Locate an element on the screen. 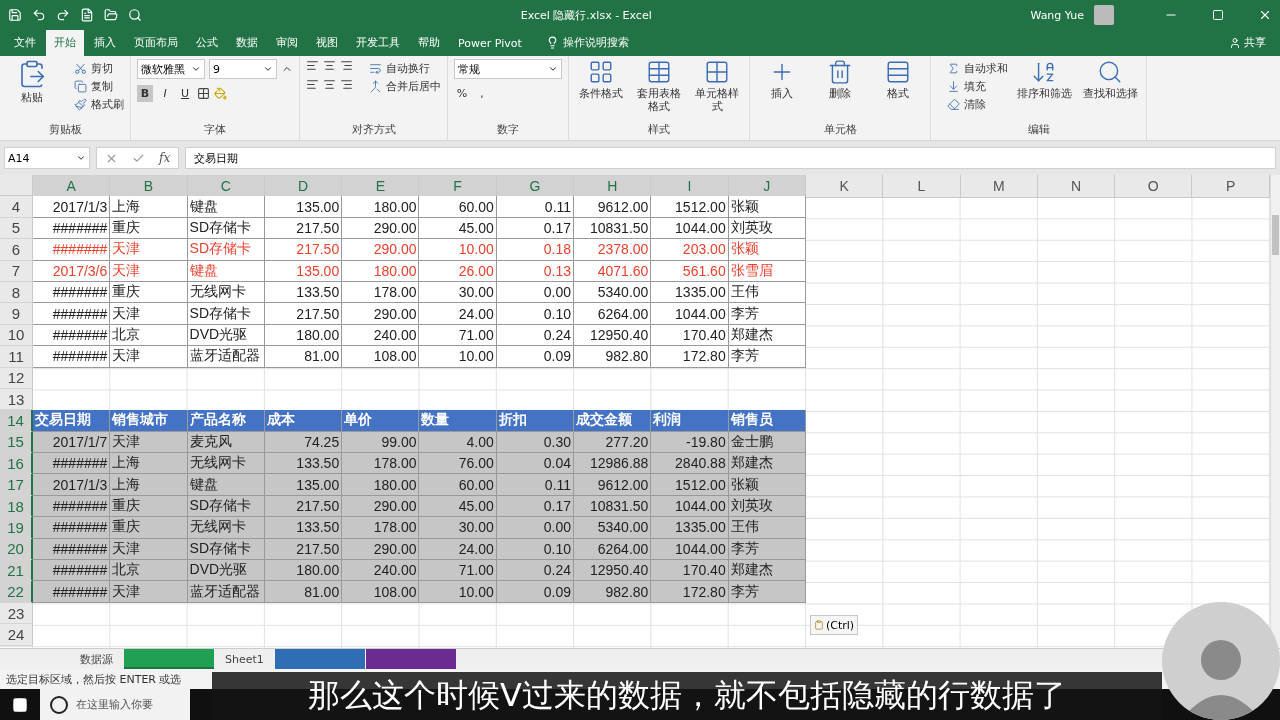 The image size is (1280, 720). table-cell: 45.00 is located at coordinates (458, 506).